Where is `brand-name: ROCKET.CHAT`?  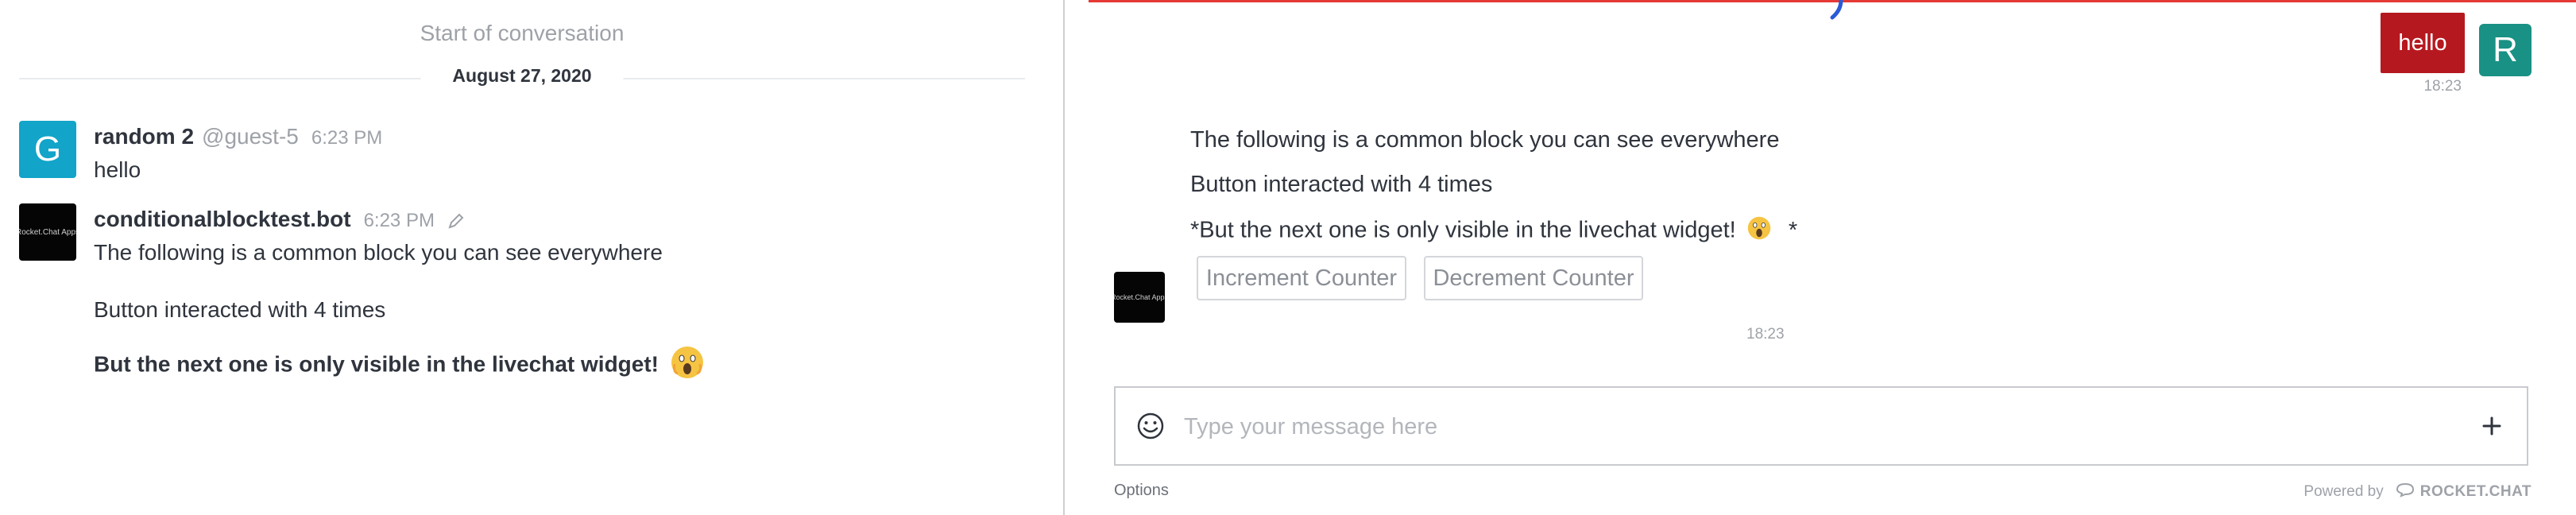
brand-name: ROCKET.CHAT is located at coordinates (2475, 491).